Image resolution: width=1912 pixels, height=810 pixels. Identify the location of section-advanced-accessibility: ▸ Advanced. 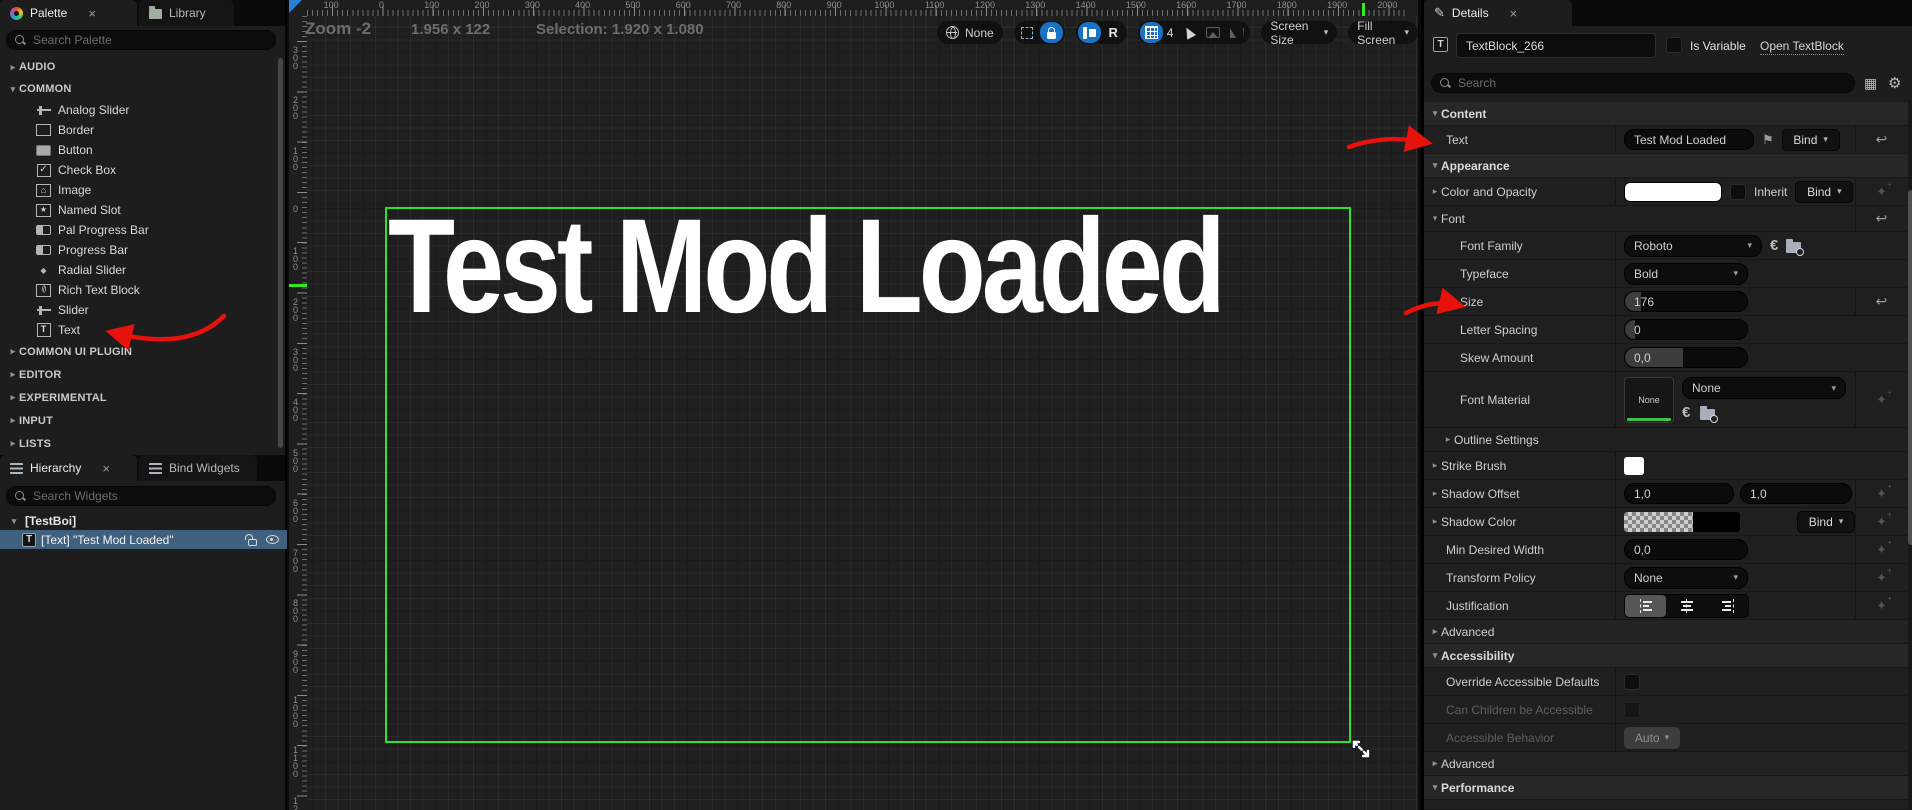
(1666, 764).